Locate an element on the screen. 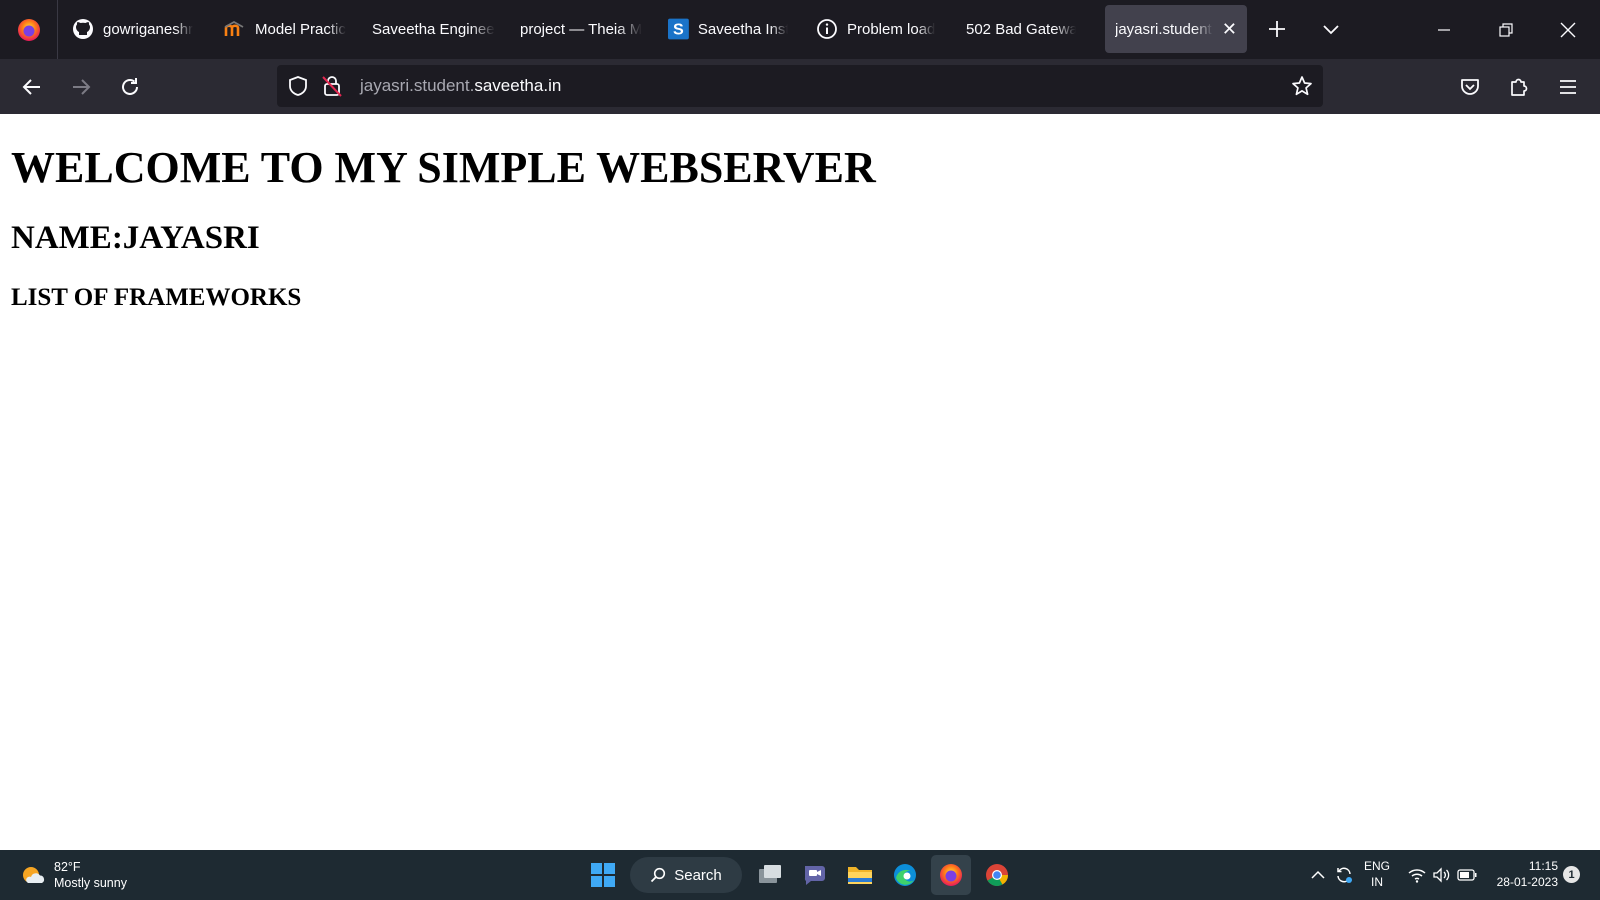 The height and width of the screenshot is (900, 1600). tab-saveetha-engineering: Saveetha Enginee is located at coordinates (435, 29).